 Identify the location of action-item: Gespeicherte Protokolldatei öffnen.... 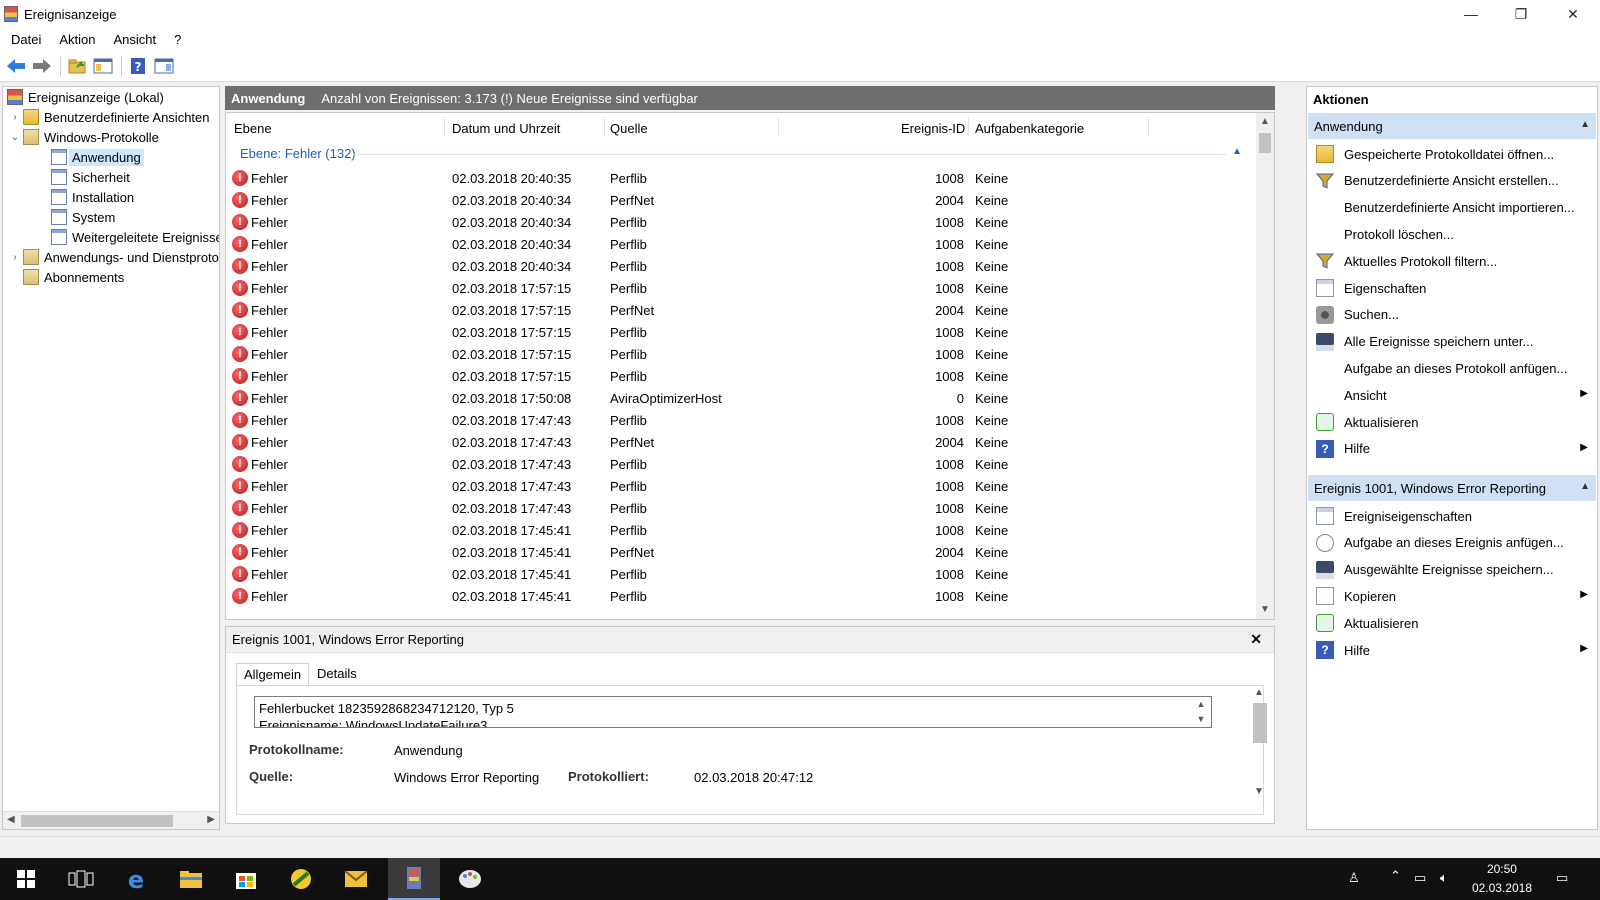
(1452, 154).